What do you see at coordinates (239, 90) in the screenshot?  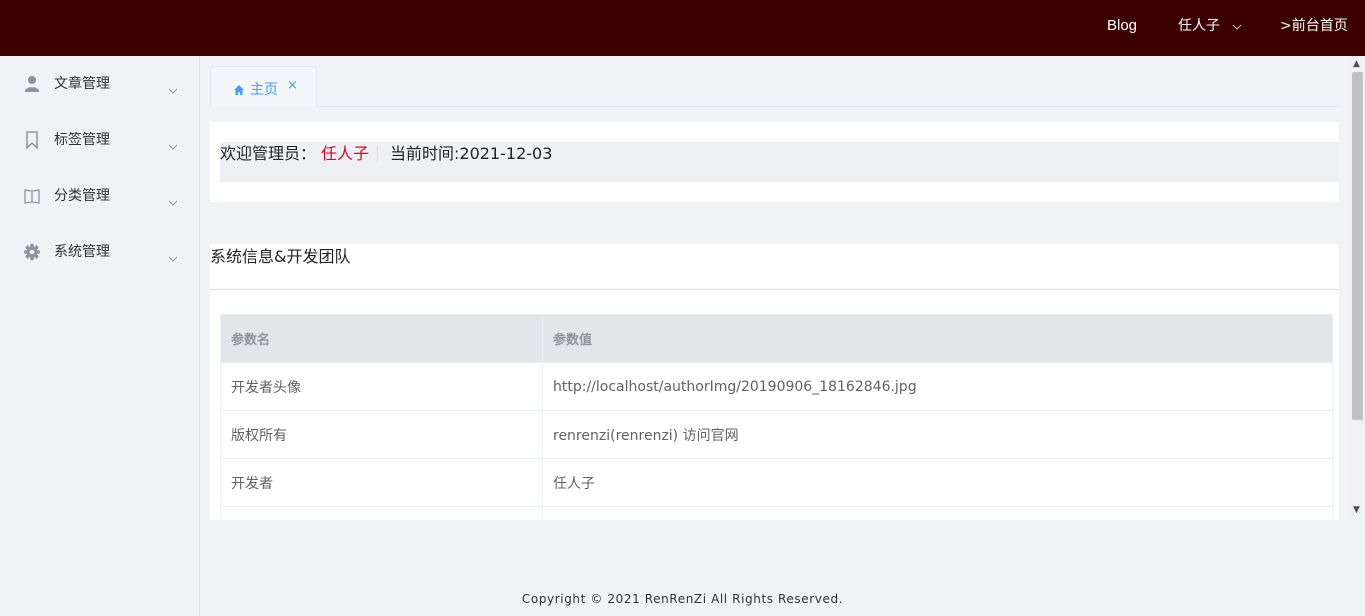 I see `home-icon` at bounding box center [239, 90].